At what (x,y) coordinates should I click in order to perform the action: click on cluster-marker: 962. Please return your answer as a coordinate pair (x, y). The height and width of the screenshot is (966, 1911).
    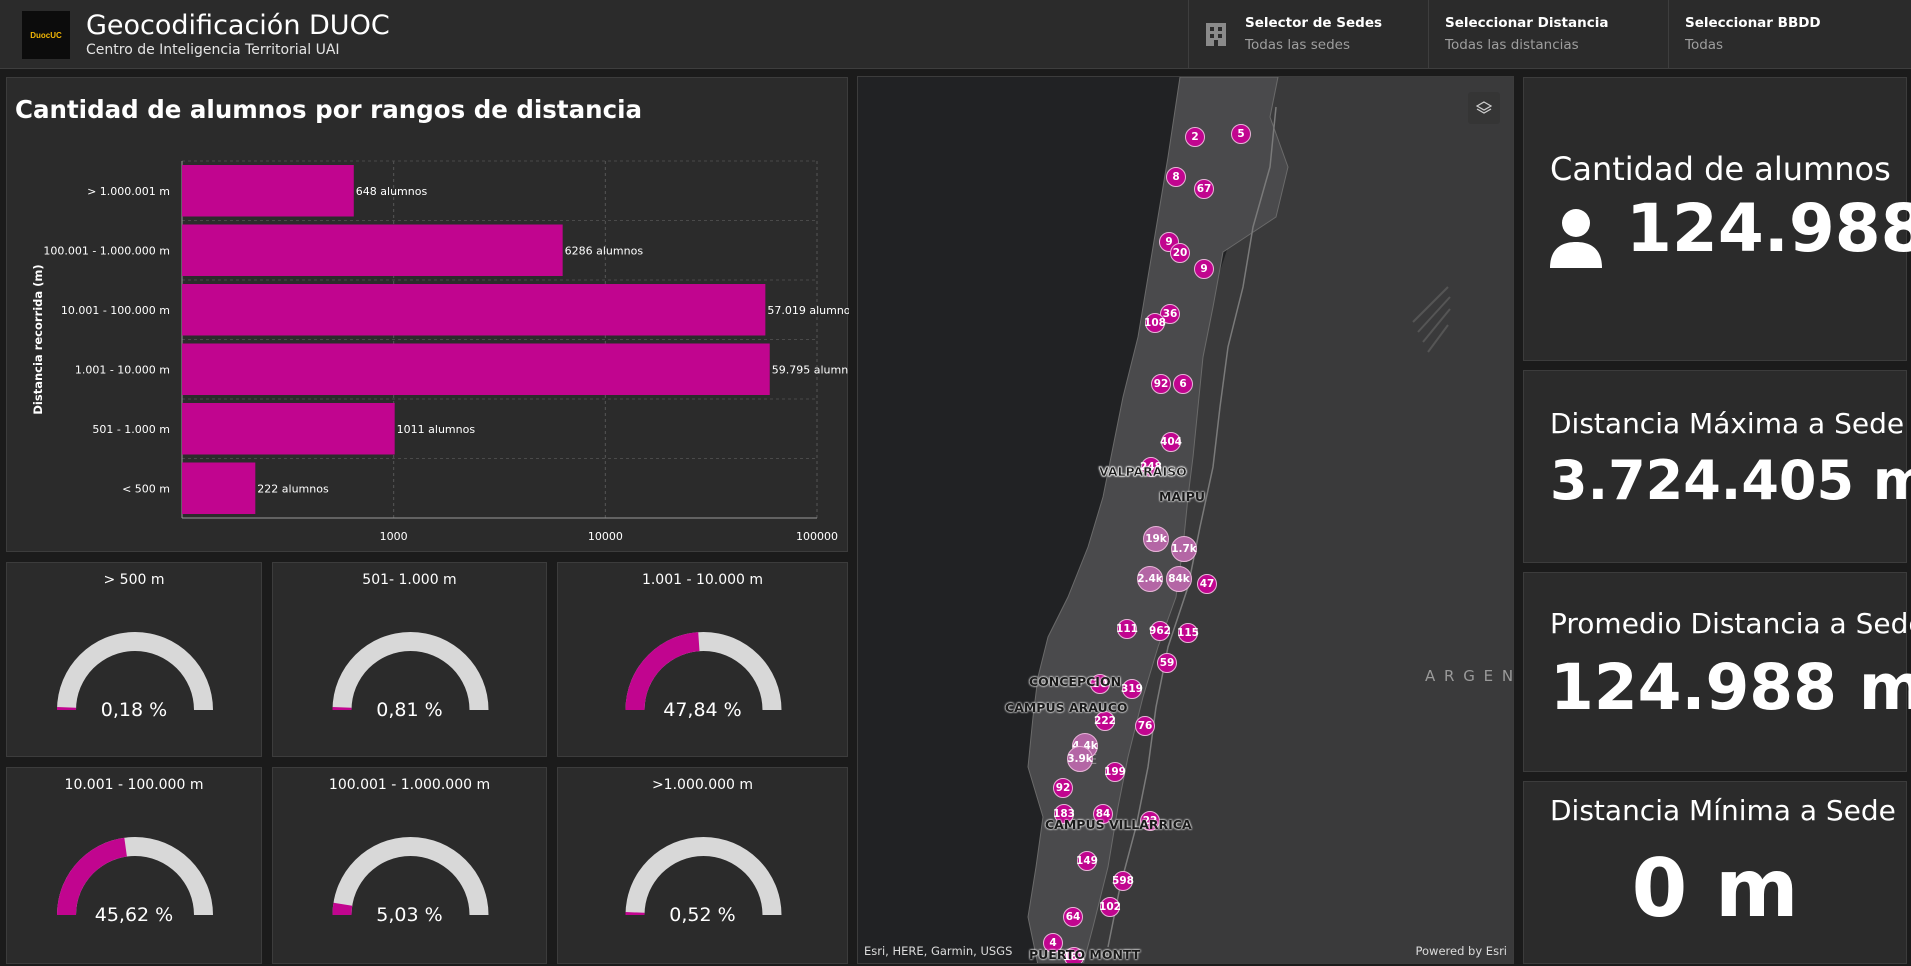
    Looking at the image, I should click on (1160, 631).